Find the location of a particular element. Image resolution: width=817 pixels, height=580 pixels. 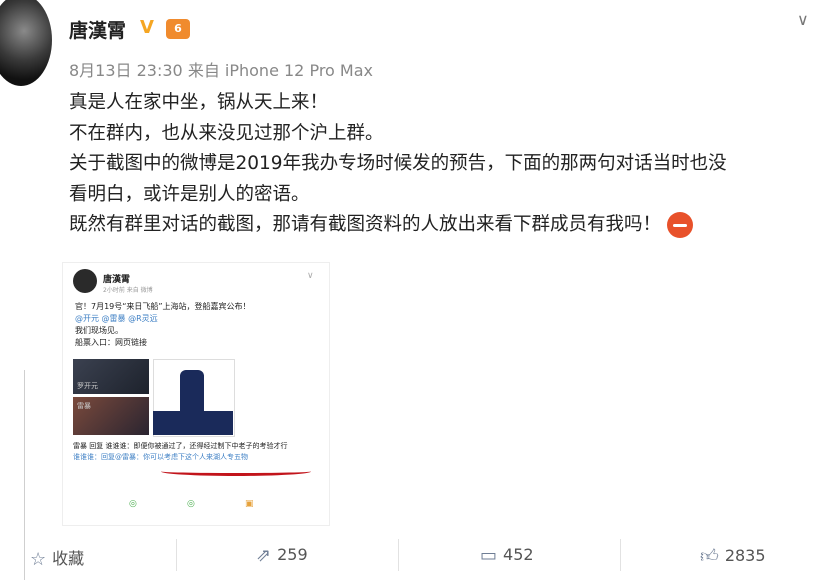

post-line: 不在群内，也从来没见过那个沪上群。 is located at coordinates (226, 133).